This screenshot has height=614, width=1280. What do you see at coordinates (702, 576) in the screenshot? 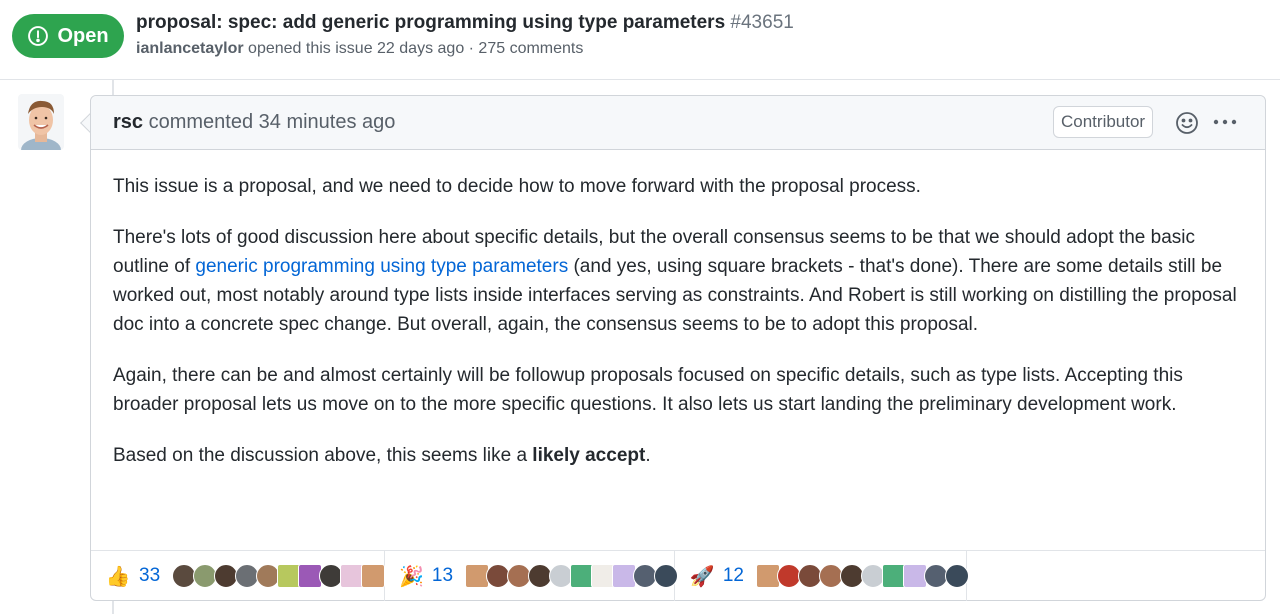
I see `rocket-icon: 🚀` at bounding box center [702, 576].